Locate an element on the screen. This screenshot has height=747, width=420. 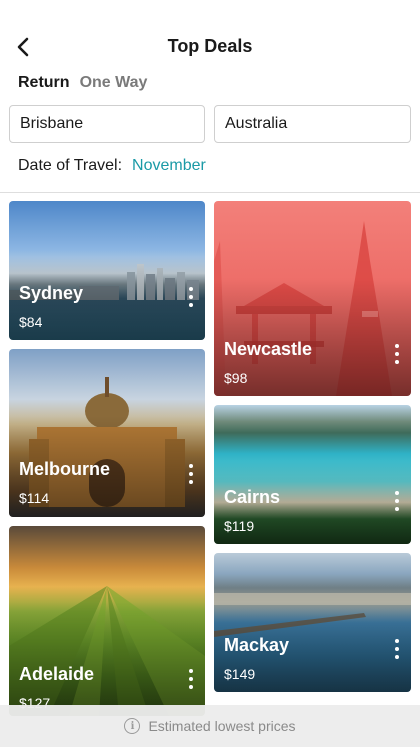
deal-price: $84 is located at coordinates (31, 322).